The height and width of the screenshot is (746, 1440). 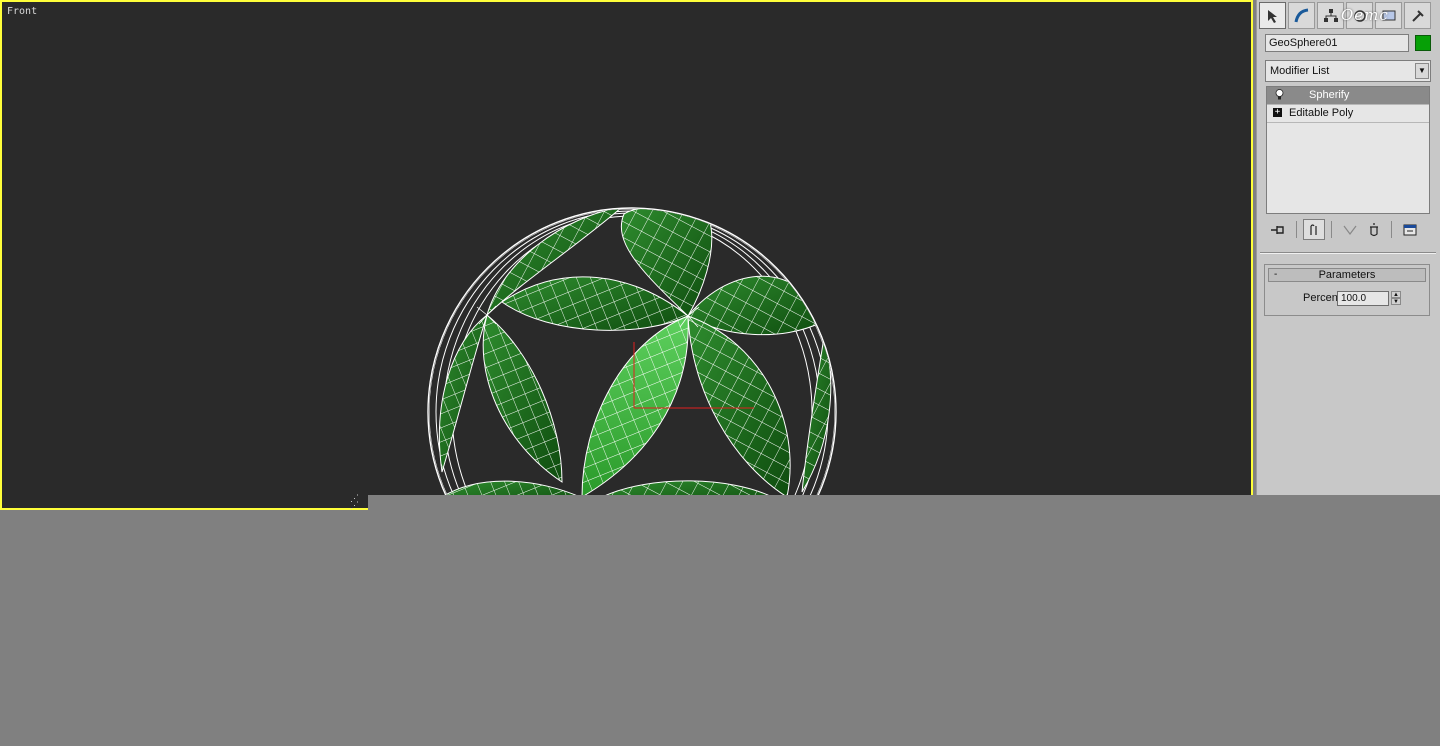 I want to click on utilities-tab, so click(x=1417, y=15).